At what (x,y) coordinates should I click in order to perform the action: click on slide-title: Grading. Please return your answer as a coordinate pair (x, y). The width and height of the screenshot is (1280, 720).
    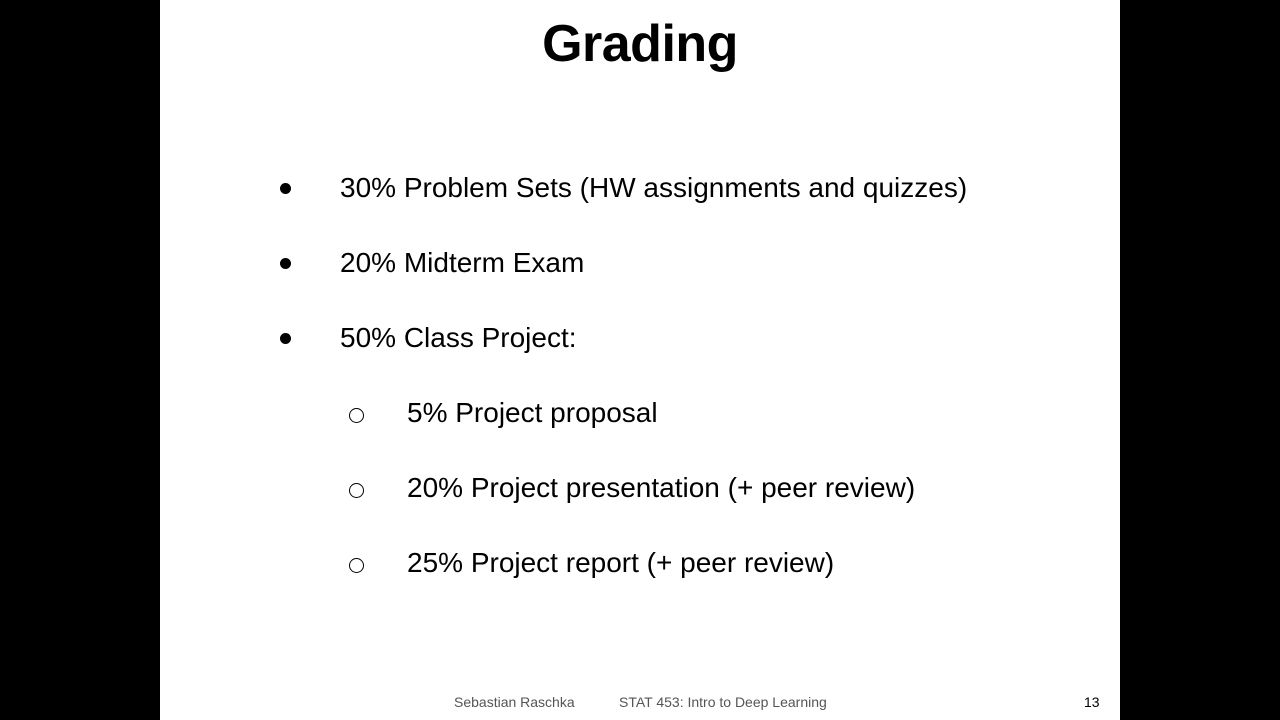
    Looking at the image, I should click on (640, 44).